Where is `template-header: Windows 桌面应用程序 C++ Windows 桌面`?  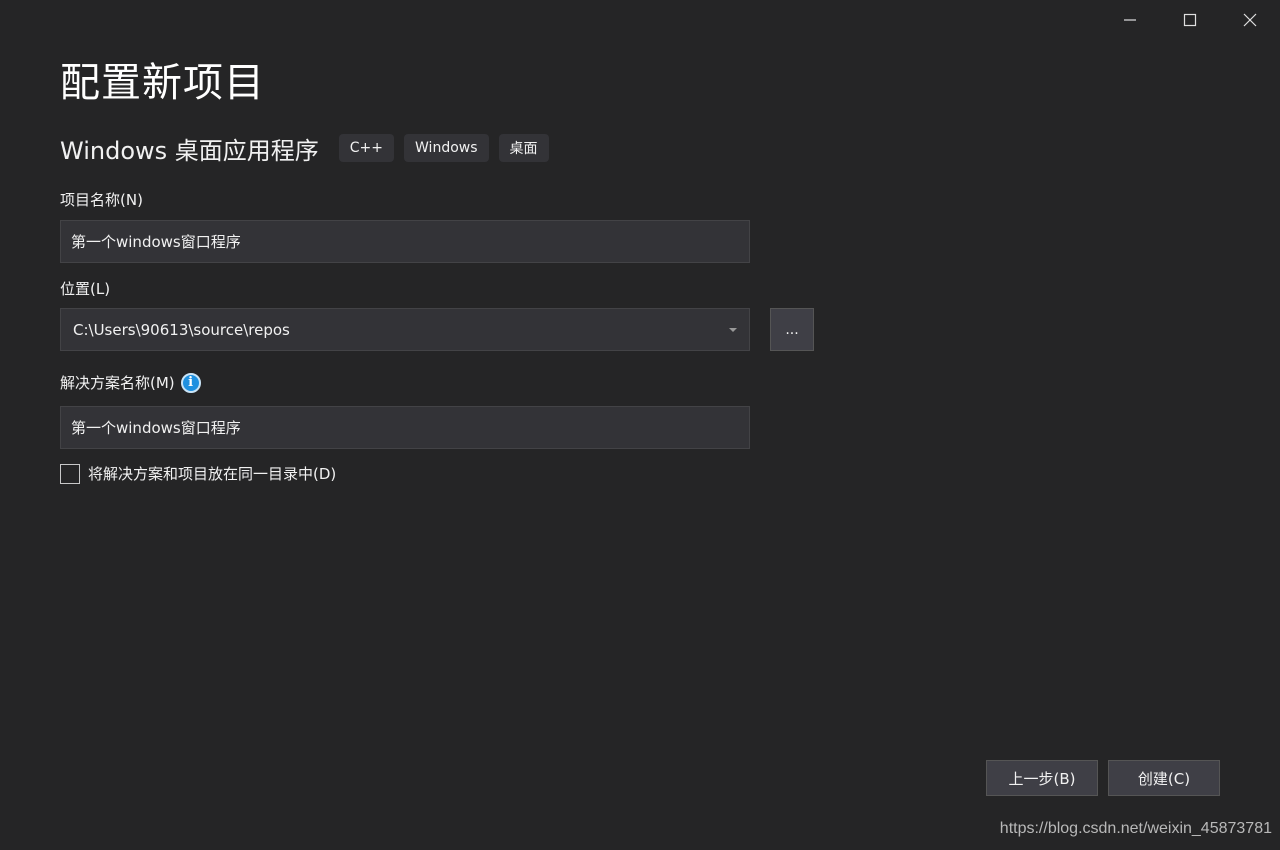 template-header: Windows 桌面应用程序 C++ Windows 桌面 is located at coordinates (309, 148).